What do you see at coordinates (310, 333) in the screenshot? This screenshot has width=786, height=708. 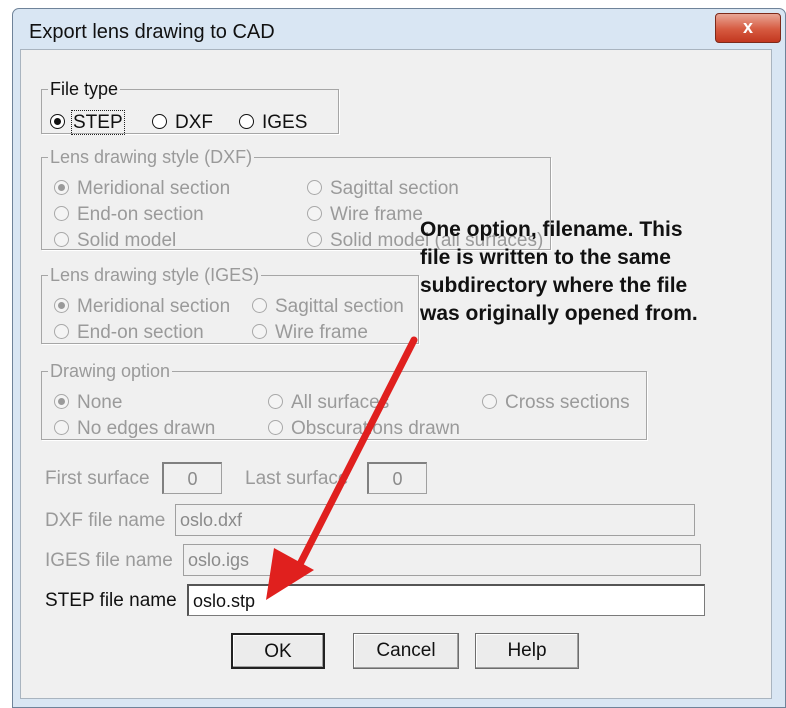 I see `iges-wire-frame-radio: Wire frame` at bounding box center [310, 333].